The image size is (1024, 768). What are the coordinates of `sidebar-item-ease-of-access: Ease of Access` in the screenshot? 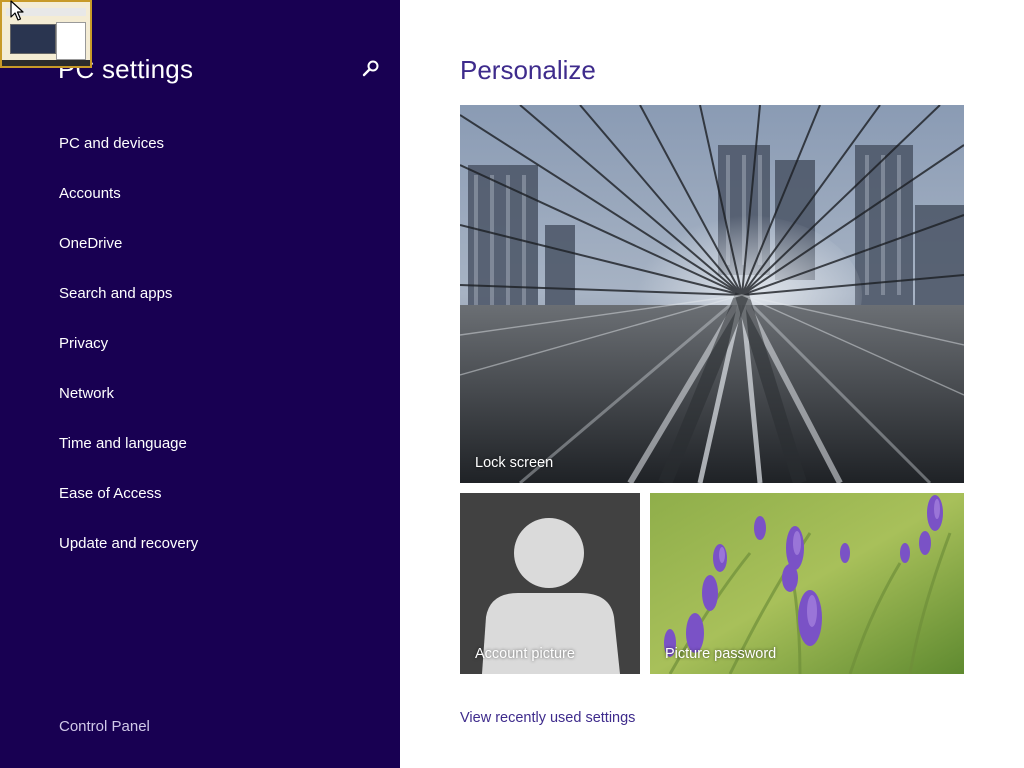 It's located at (128, 509).